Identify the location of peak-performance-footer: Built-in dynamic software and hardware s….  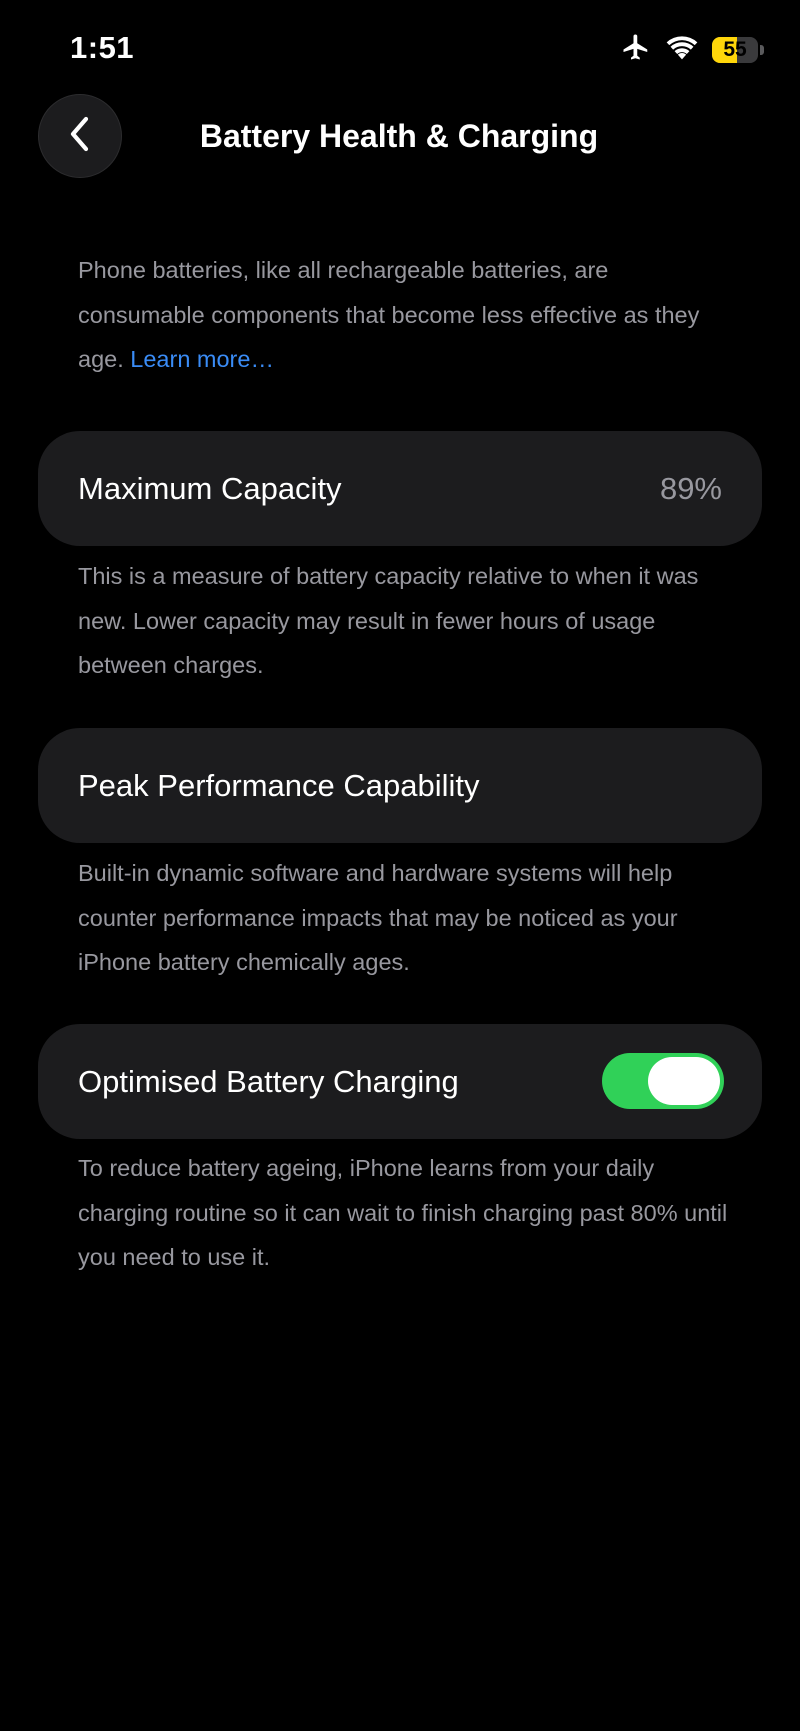
(378, 917).